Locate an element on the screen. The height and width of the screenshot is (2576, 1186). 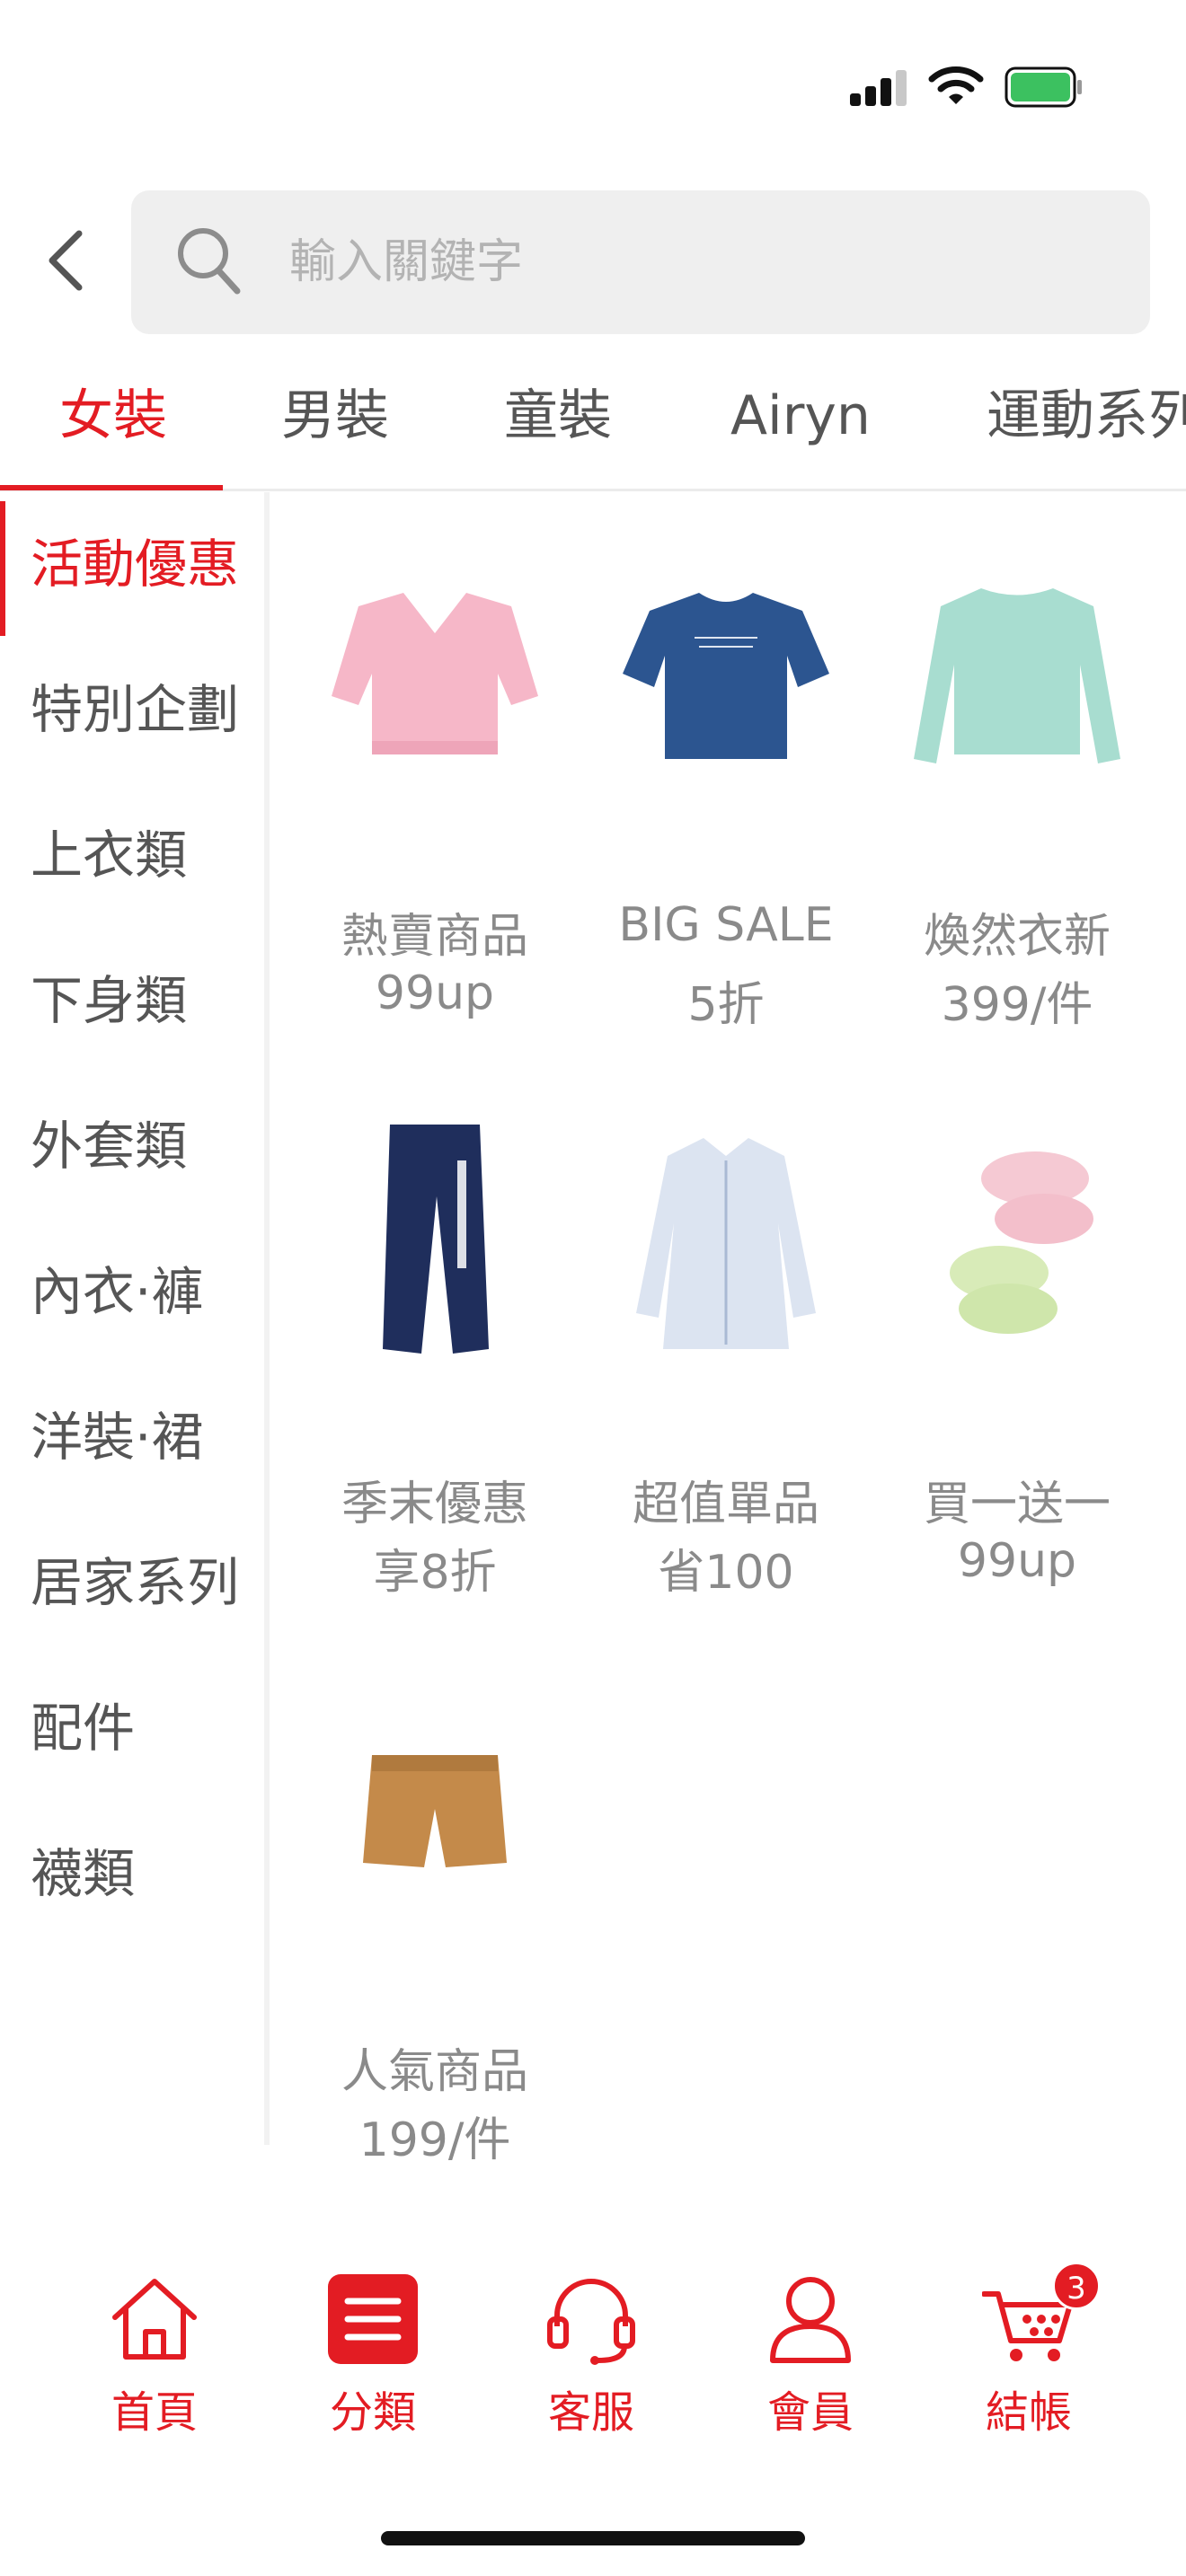
nav-label: 客服 is located at coordinates (590, 2412).